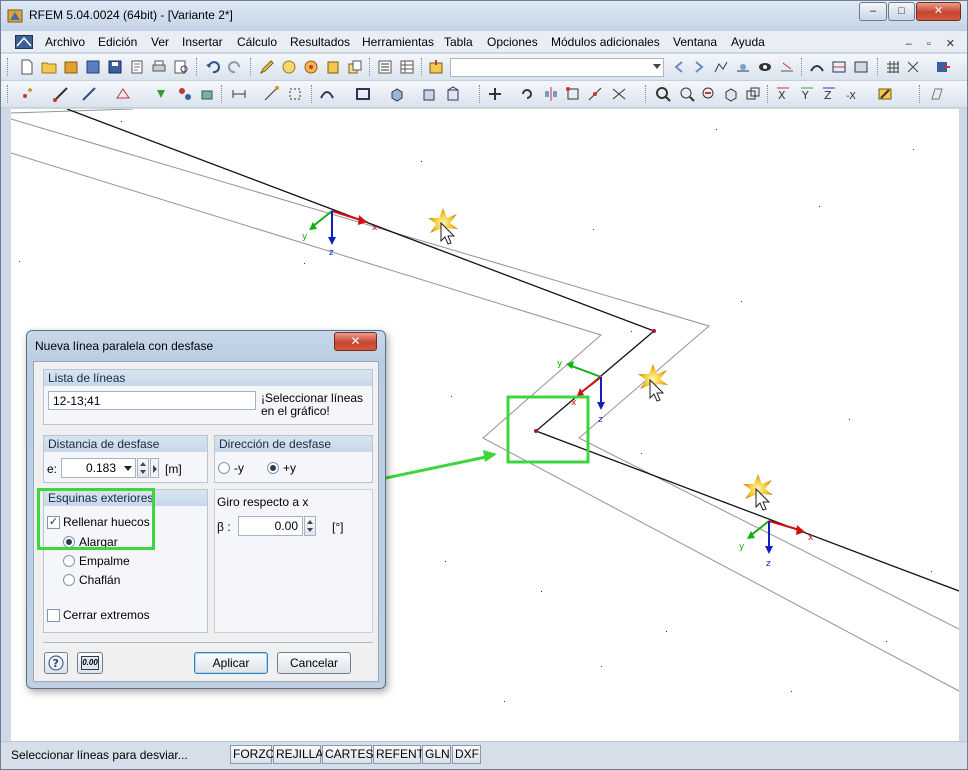 The height and width of the screenshot is (770, 968). Describe the element at coordinates (89, 94) in the screenshot. I see `new-member-icon` at that location.